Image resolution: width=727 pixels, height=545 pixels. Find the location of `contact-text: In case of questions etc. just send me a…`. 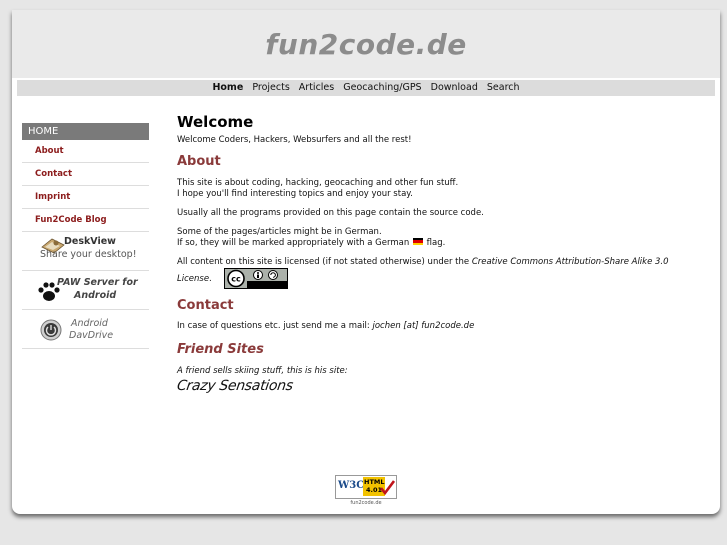

contact-text: In case of questions etc. just send me a… is located at coordinates (439, 326).